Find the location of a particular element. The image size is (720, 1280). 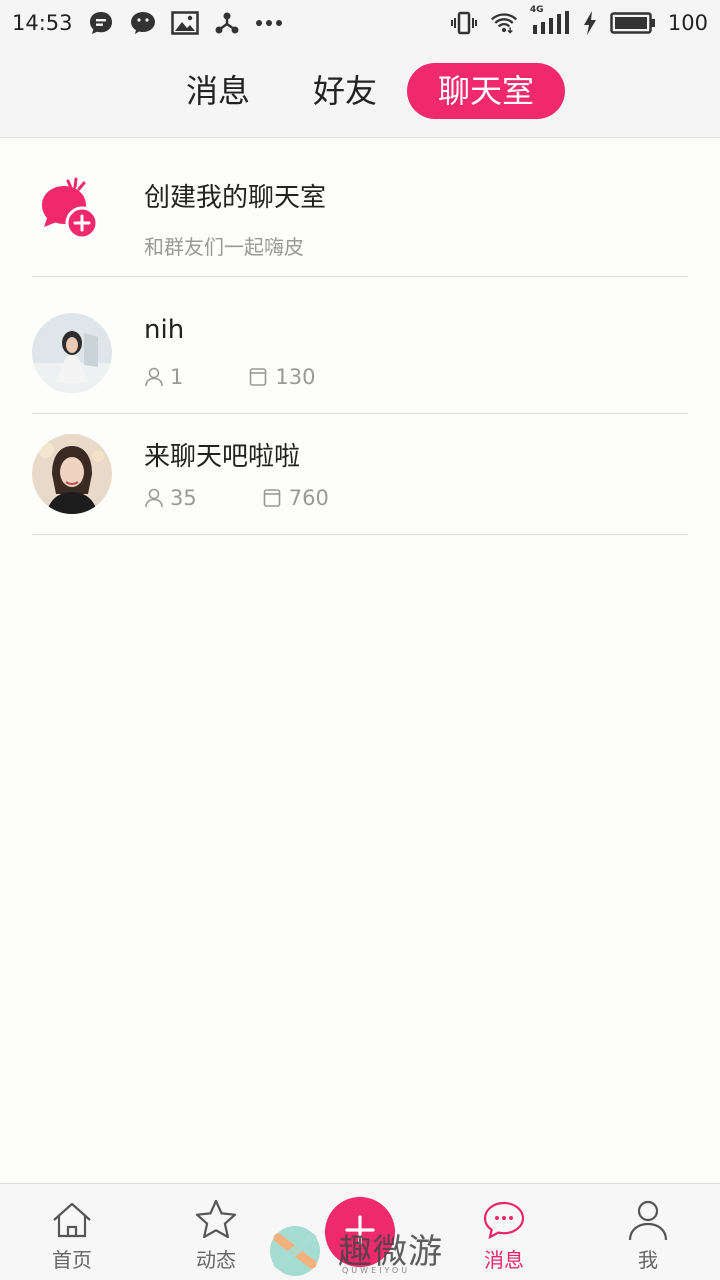

tab-chatroom: 聊天室 is located at coordinates (486, 91).